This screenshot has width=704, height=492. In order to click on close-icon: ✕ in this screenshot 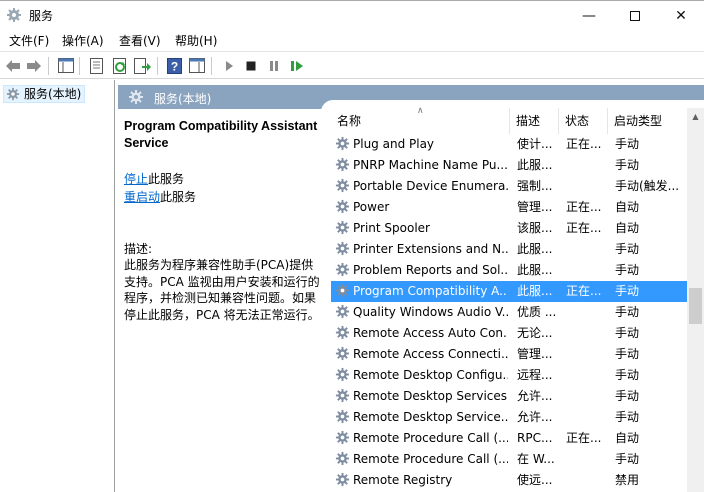, I will do `click(681, 15)`.